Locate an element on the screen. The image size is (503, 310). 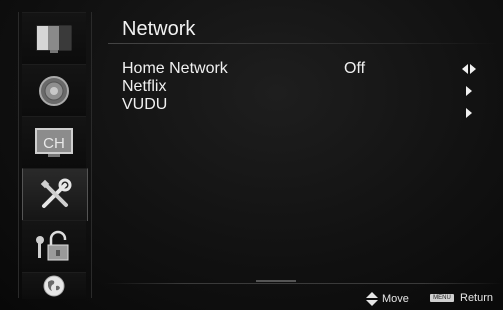
page-title: Network is located at coordinates (159, 29).